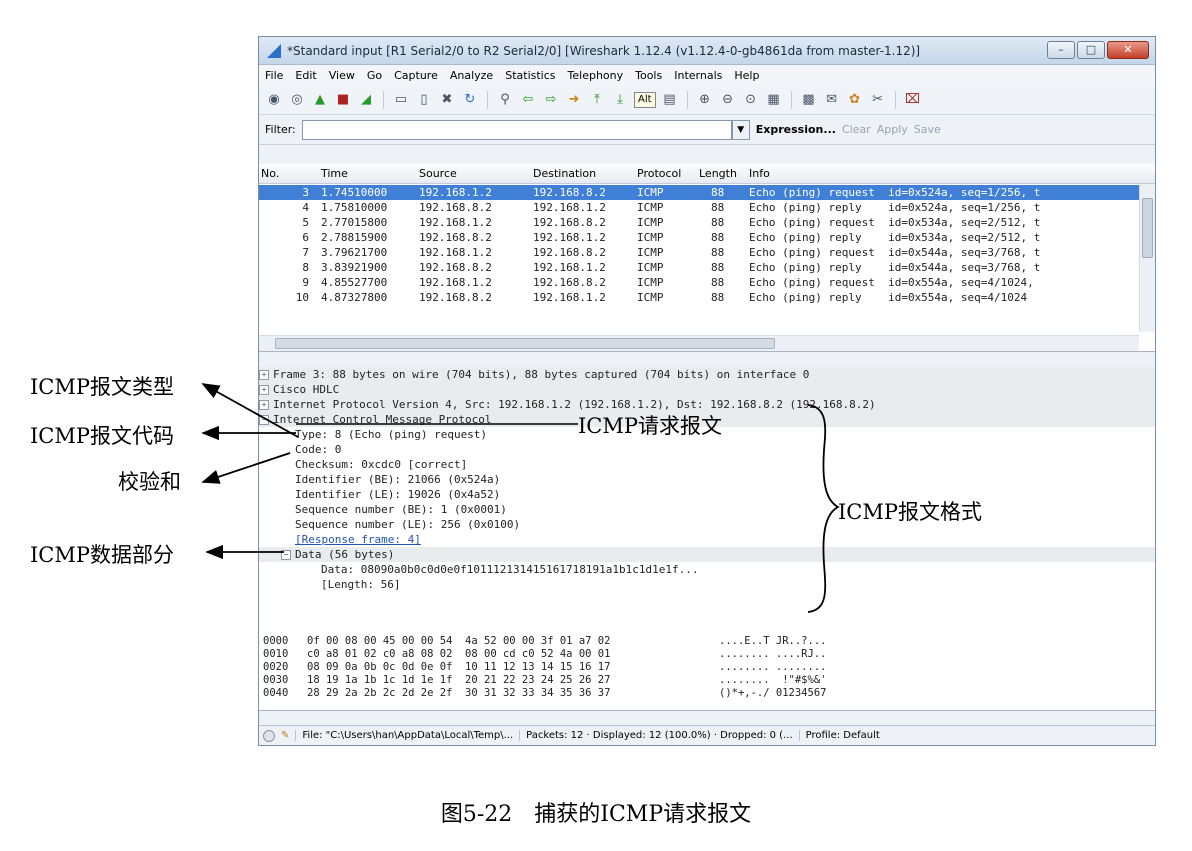 This screenshot has width=1192, height=851. Describe the element at coordinates (470, 100) in the screenshot. I see `reload-icon: ↻` at that location.